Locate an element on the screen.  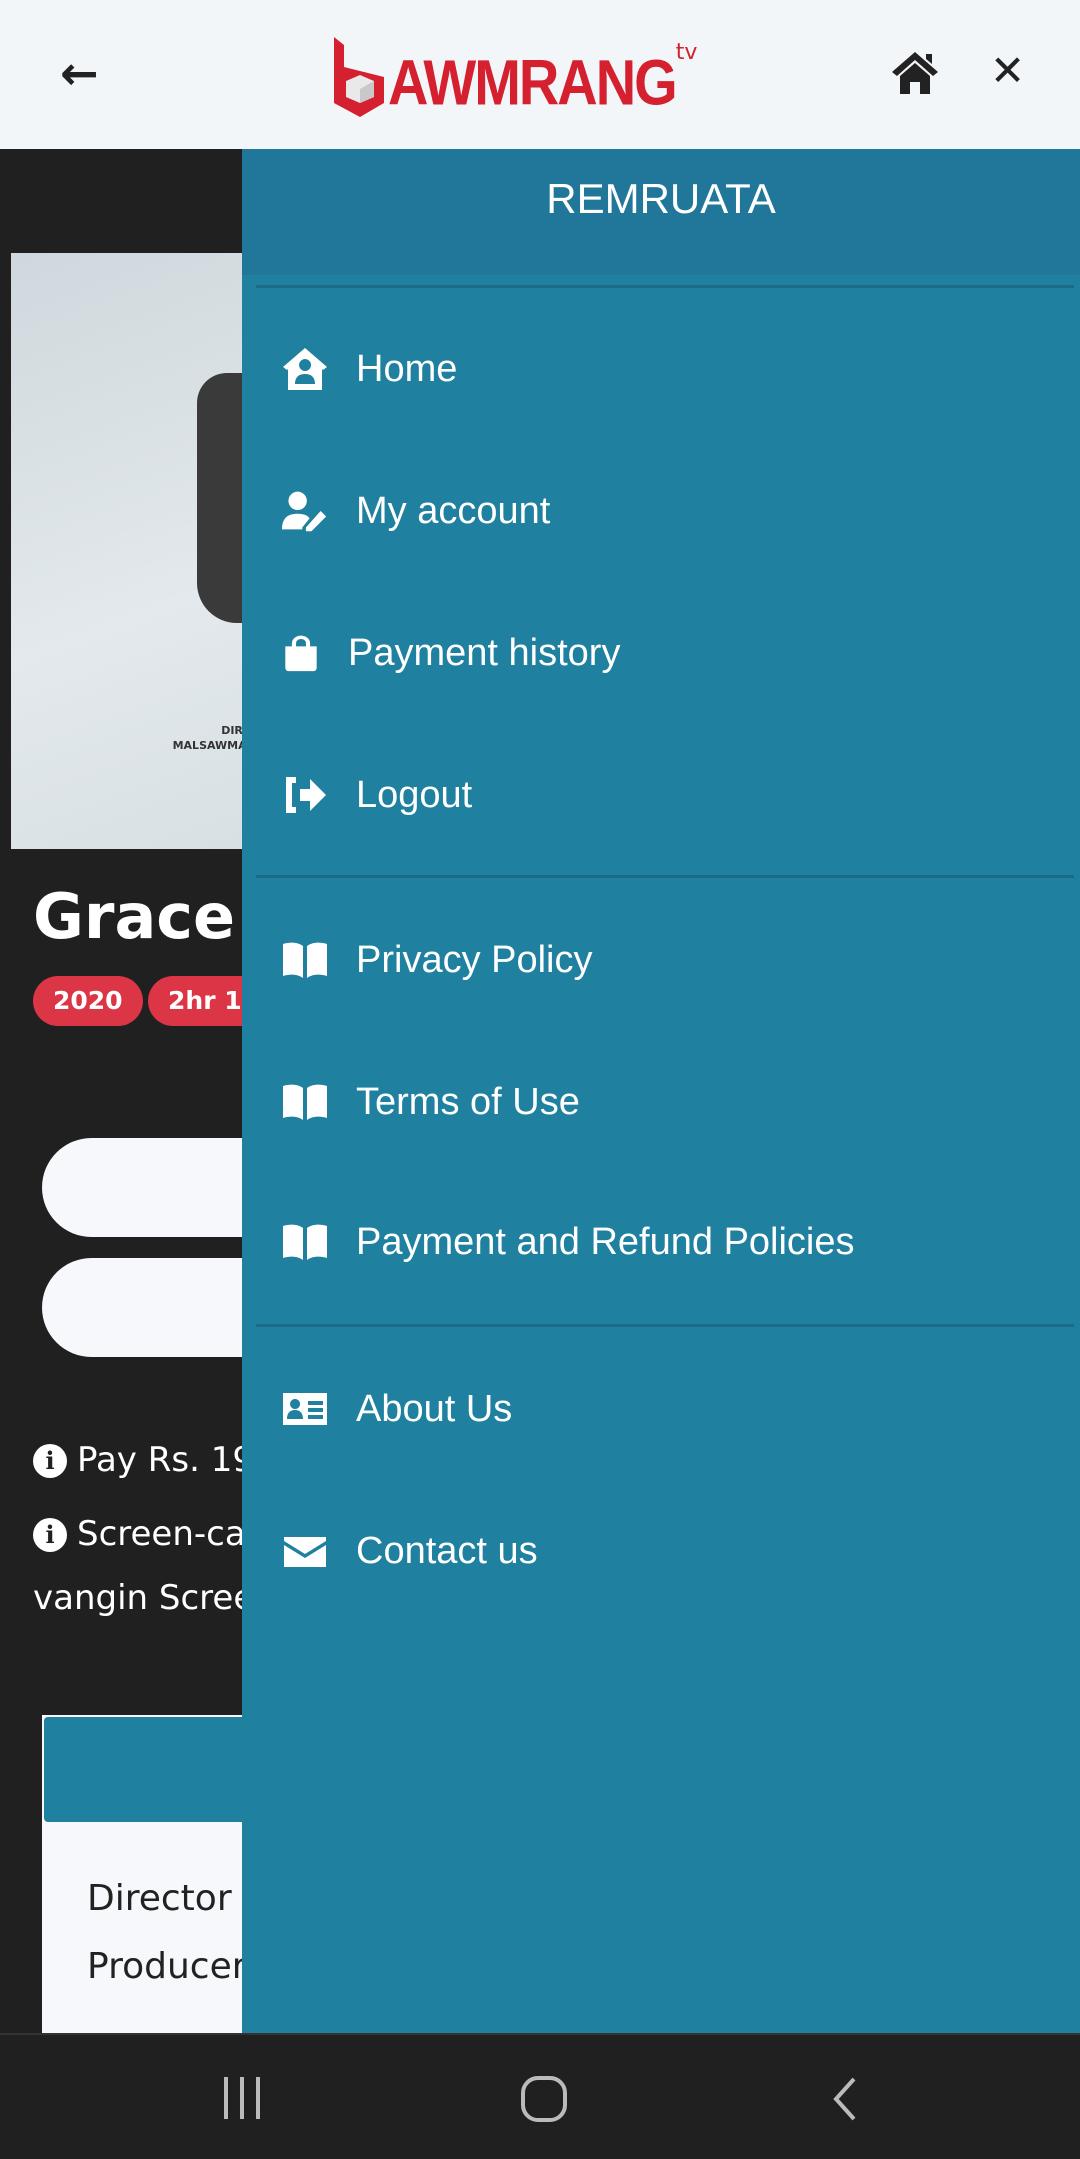
menu-item-my-account: My account is located at coordinates (416, 511).